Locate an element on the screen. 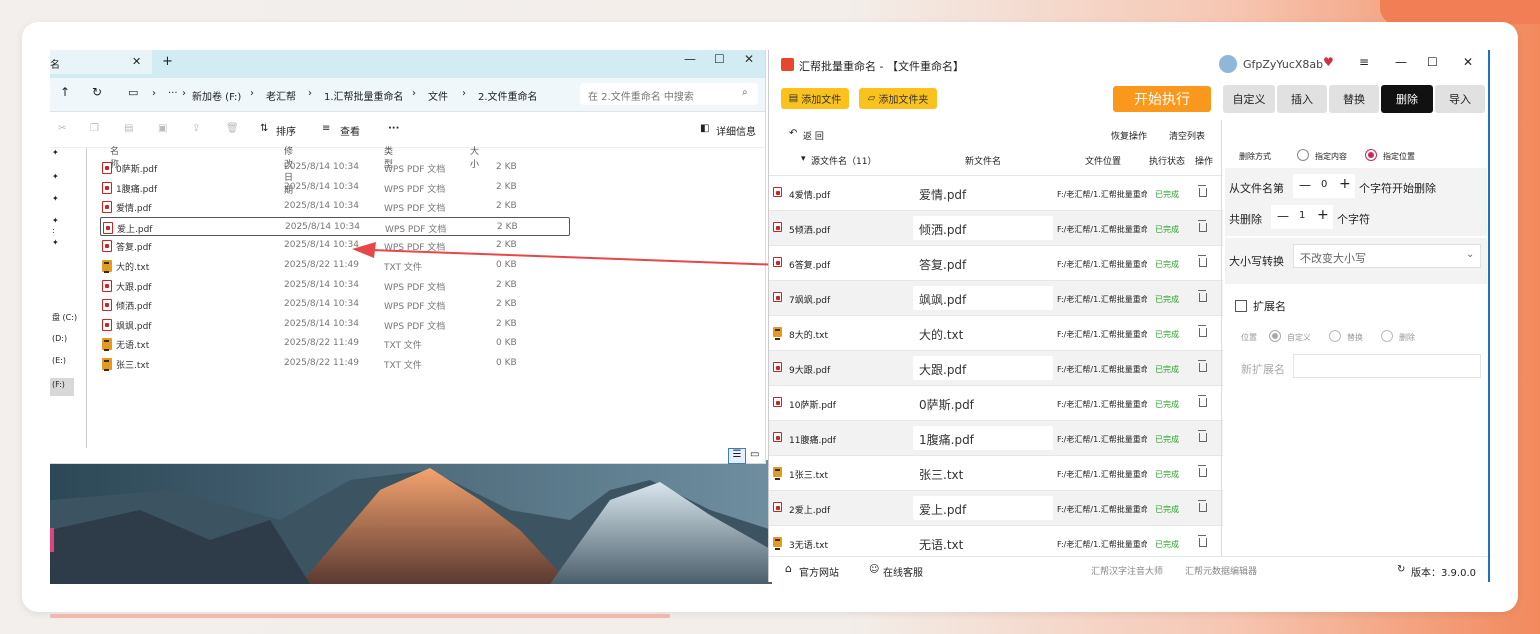 The width and height of the screenshot is (1540, 634). ext-checkbox is located at coordinates (1241, 306).